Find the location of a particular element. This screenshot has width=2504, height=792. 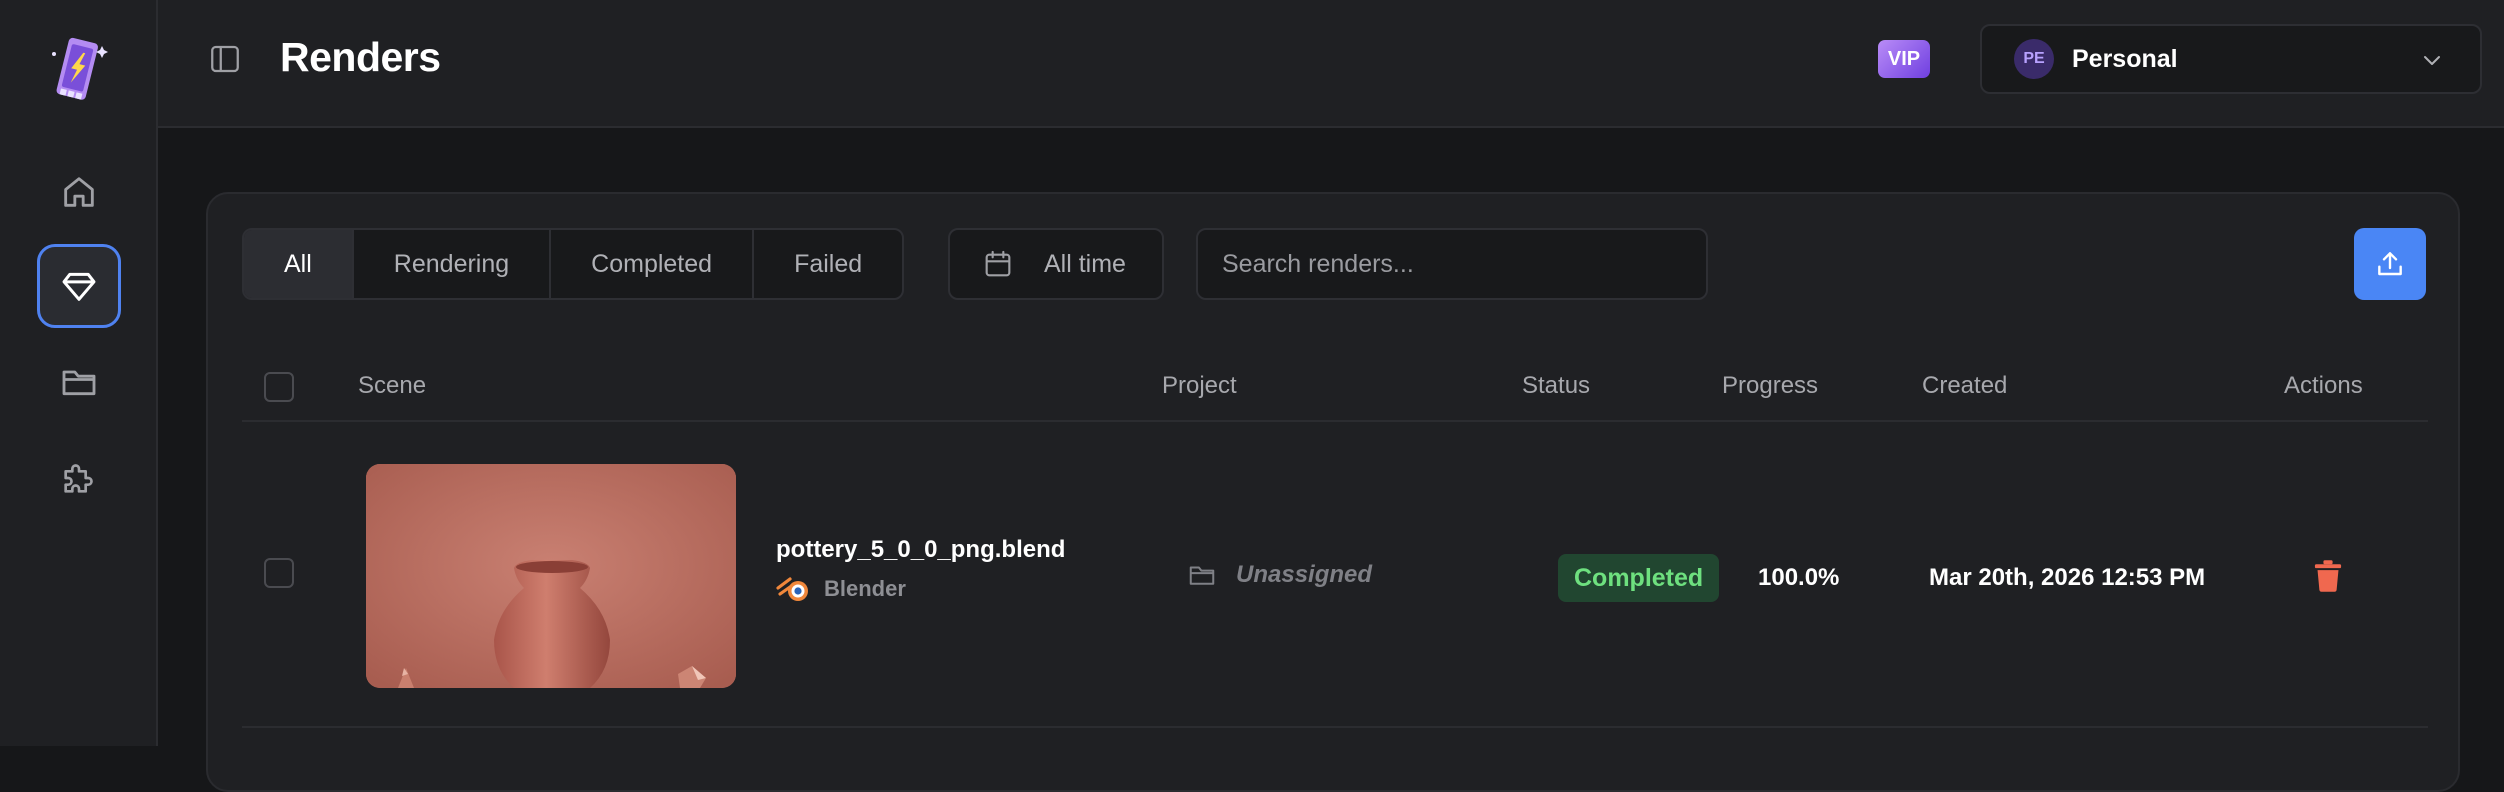

scene-name: pottery_5_0_0_png.blend is located at coordinates (920, 550).